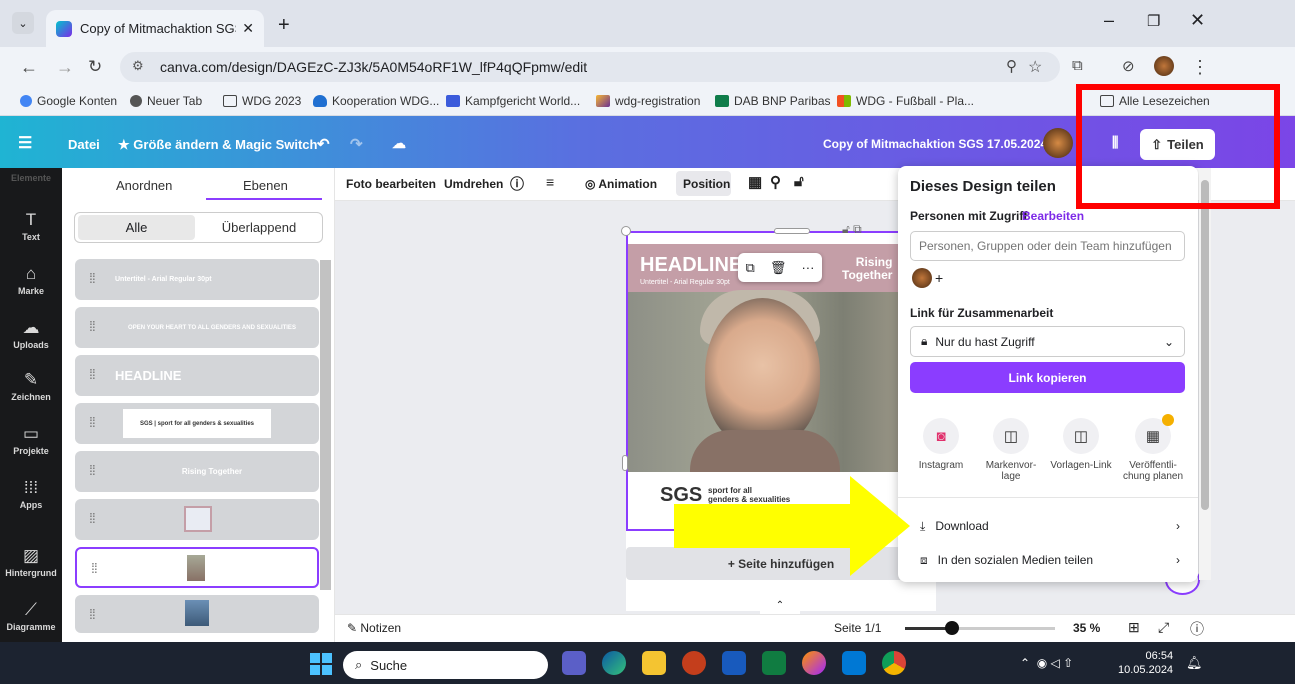  I want to click on edit-access-link: Bearbeiten, so click(1053, 216).